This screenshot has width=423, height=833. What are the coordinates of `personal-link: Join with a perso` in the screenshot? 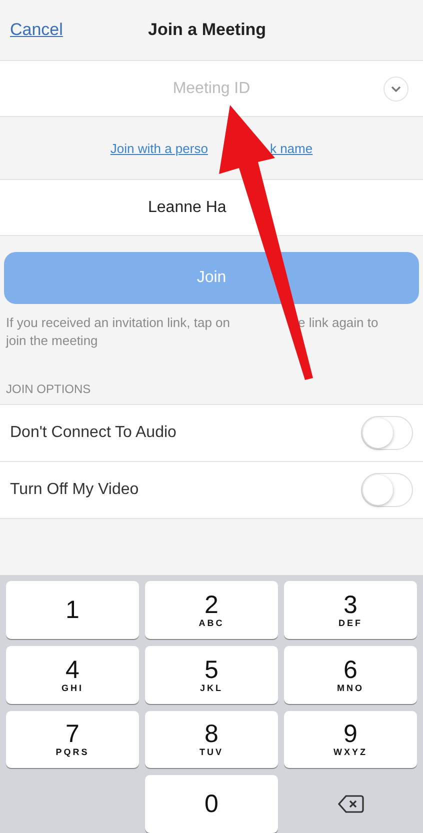 It's located at (159, 148).